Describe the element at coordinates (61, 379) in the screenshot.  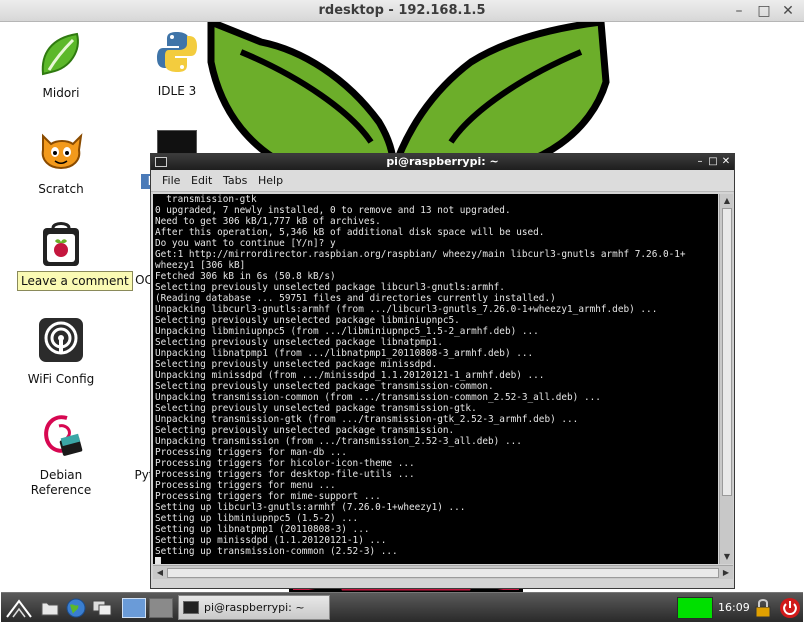
I see `desktop-icon-label: WiFi Config` at that location.